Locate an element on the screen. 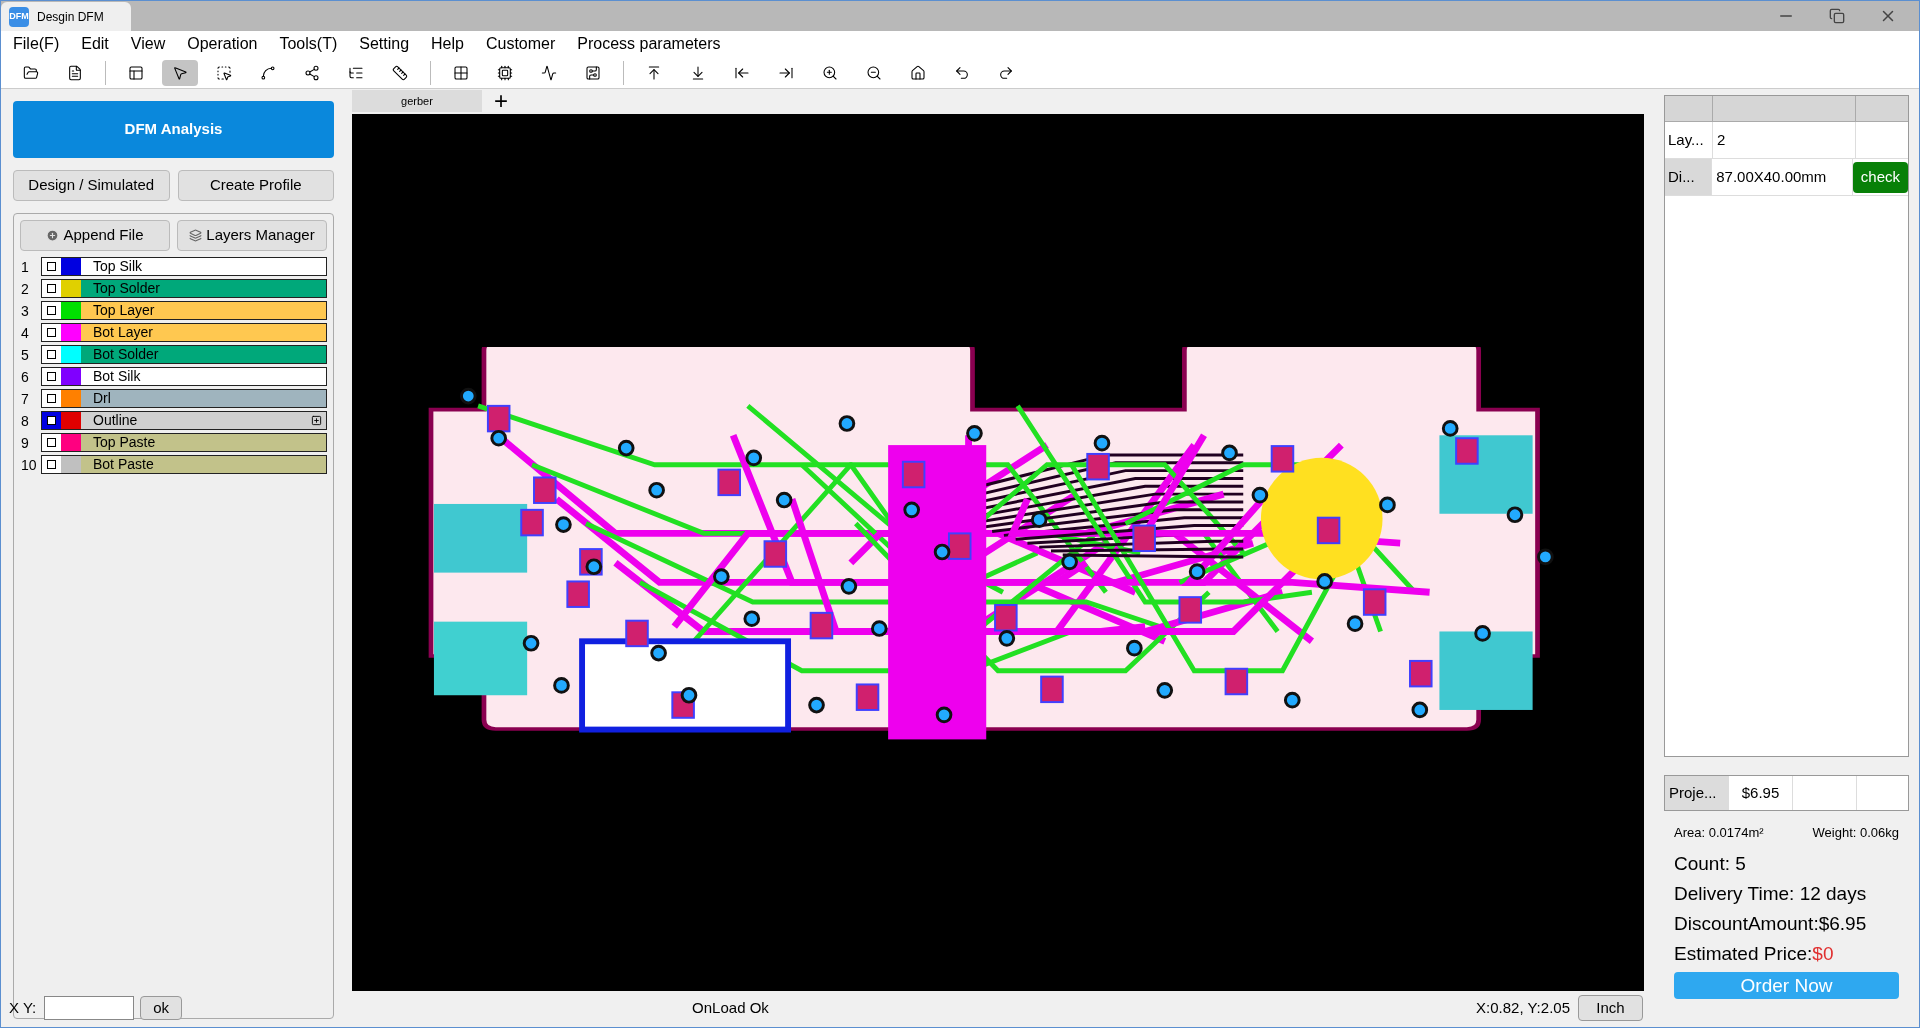  undo-icon is located at coordinates (962, 72).